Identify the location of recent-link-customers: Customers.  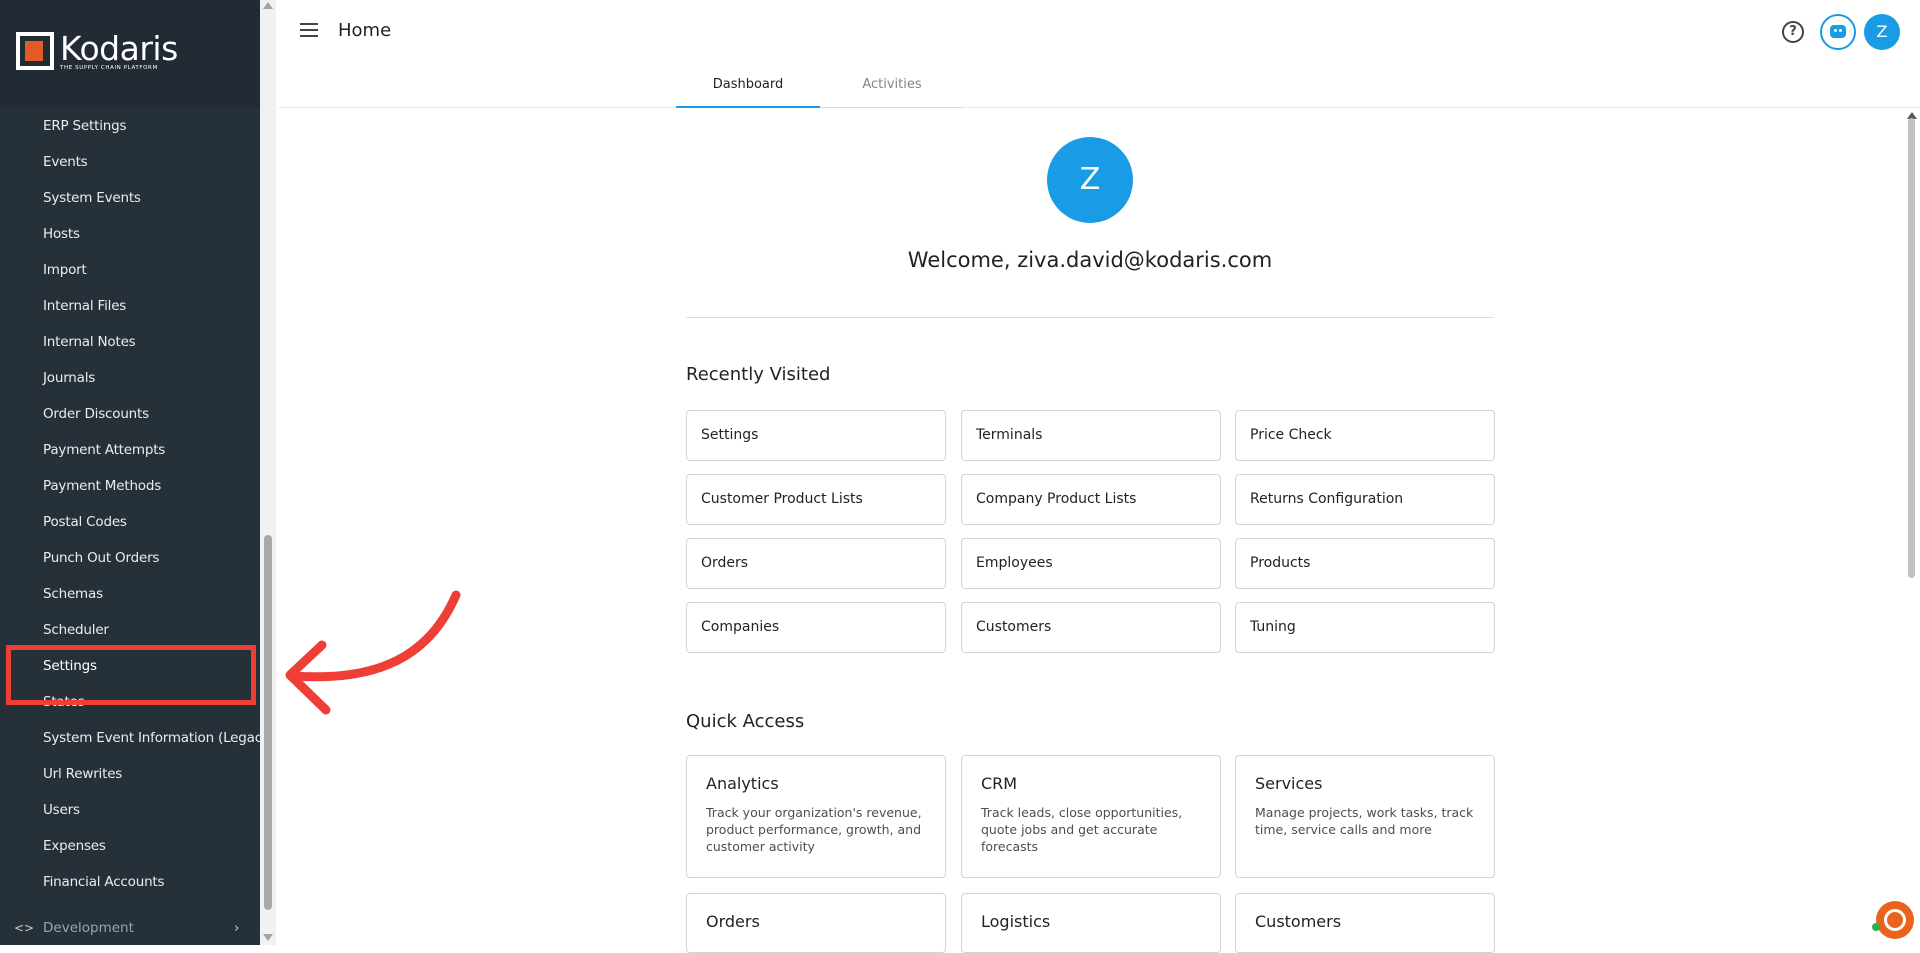
(1091, 627).